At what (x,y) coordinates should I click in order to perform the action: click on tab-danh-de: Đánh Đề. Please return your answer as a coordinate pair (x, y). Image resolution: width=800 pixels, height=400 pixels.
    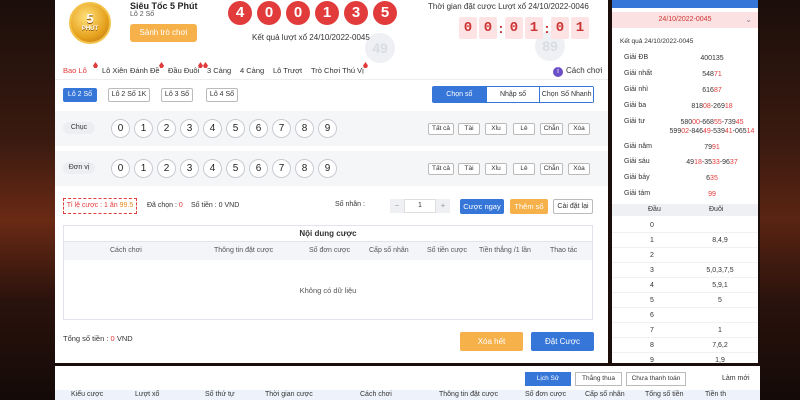
    Looking at the image, I should click on (147, 68).